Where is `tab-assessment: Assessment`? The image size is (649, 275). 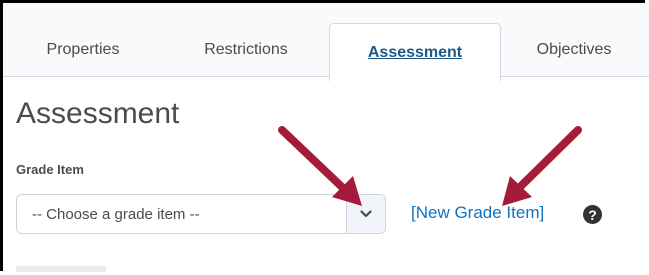 tab-assessment: Assessment is located at coordinates (415, 52).